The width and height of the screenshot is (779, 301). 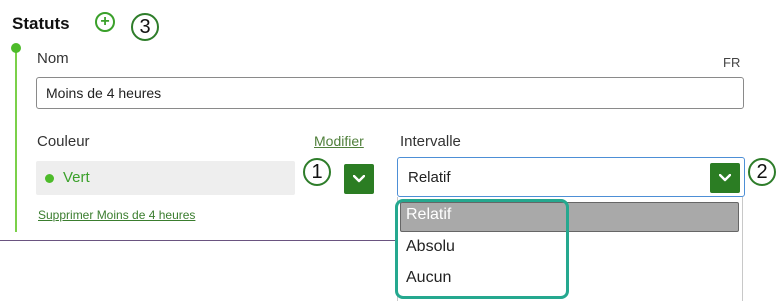 What do you see at coordinates (482, 249) in the screenshot?
I see `annotation-highlight-box` at bounding box center [482, 249].